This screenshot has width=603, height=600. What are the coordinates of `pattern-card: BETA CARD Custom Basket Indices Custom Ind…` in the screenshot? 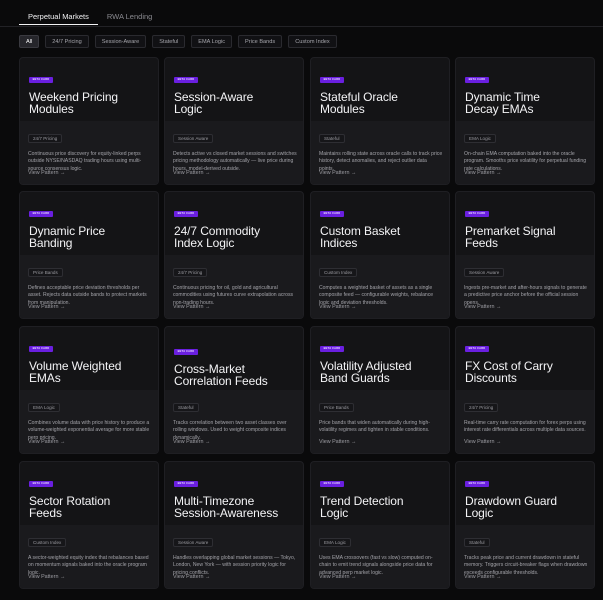 It's located at (380, 255).